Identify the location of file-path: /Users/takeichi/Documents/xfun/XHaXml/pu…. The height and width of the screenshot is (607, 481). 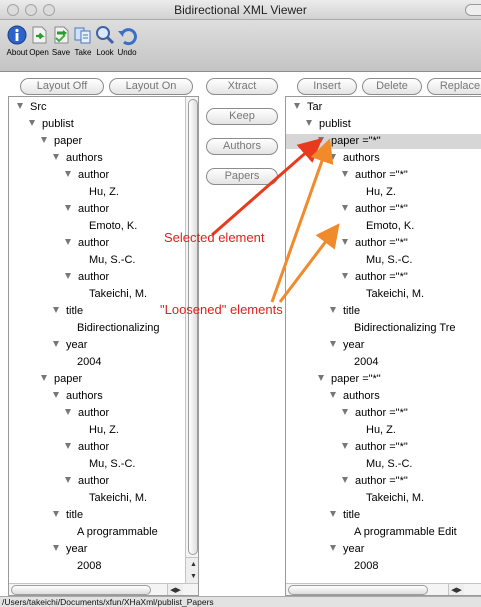
(108, 602).